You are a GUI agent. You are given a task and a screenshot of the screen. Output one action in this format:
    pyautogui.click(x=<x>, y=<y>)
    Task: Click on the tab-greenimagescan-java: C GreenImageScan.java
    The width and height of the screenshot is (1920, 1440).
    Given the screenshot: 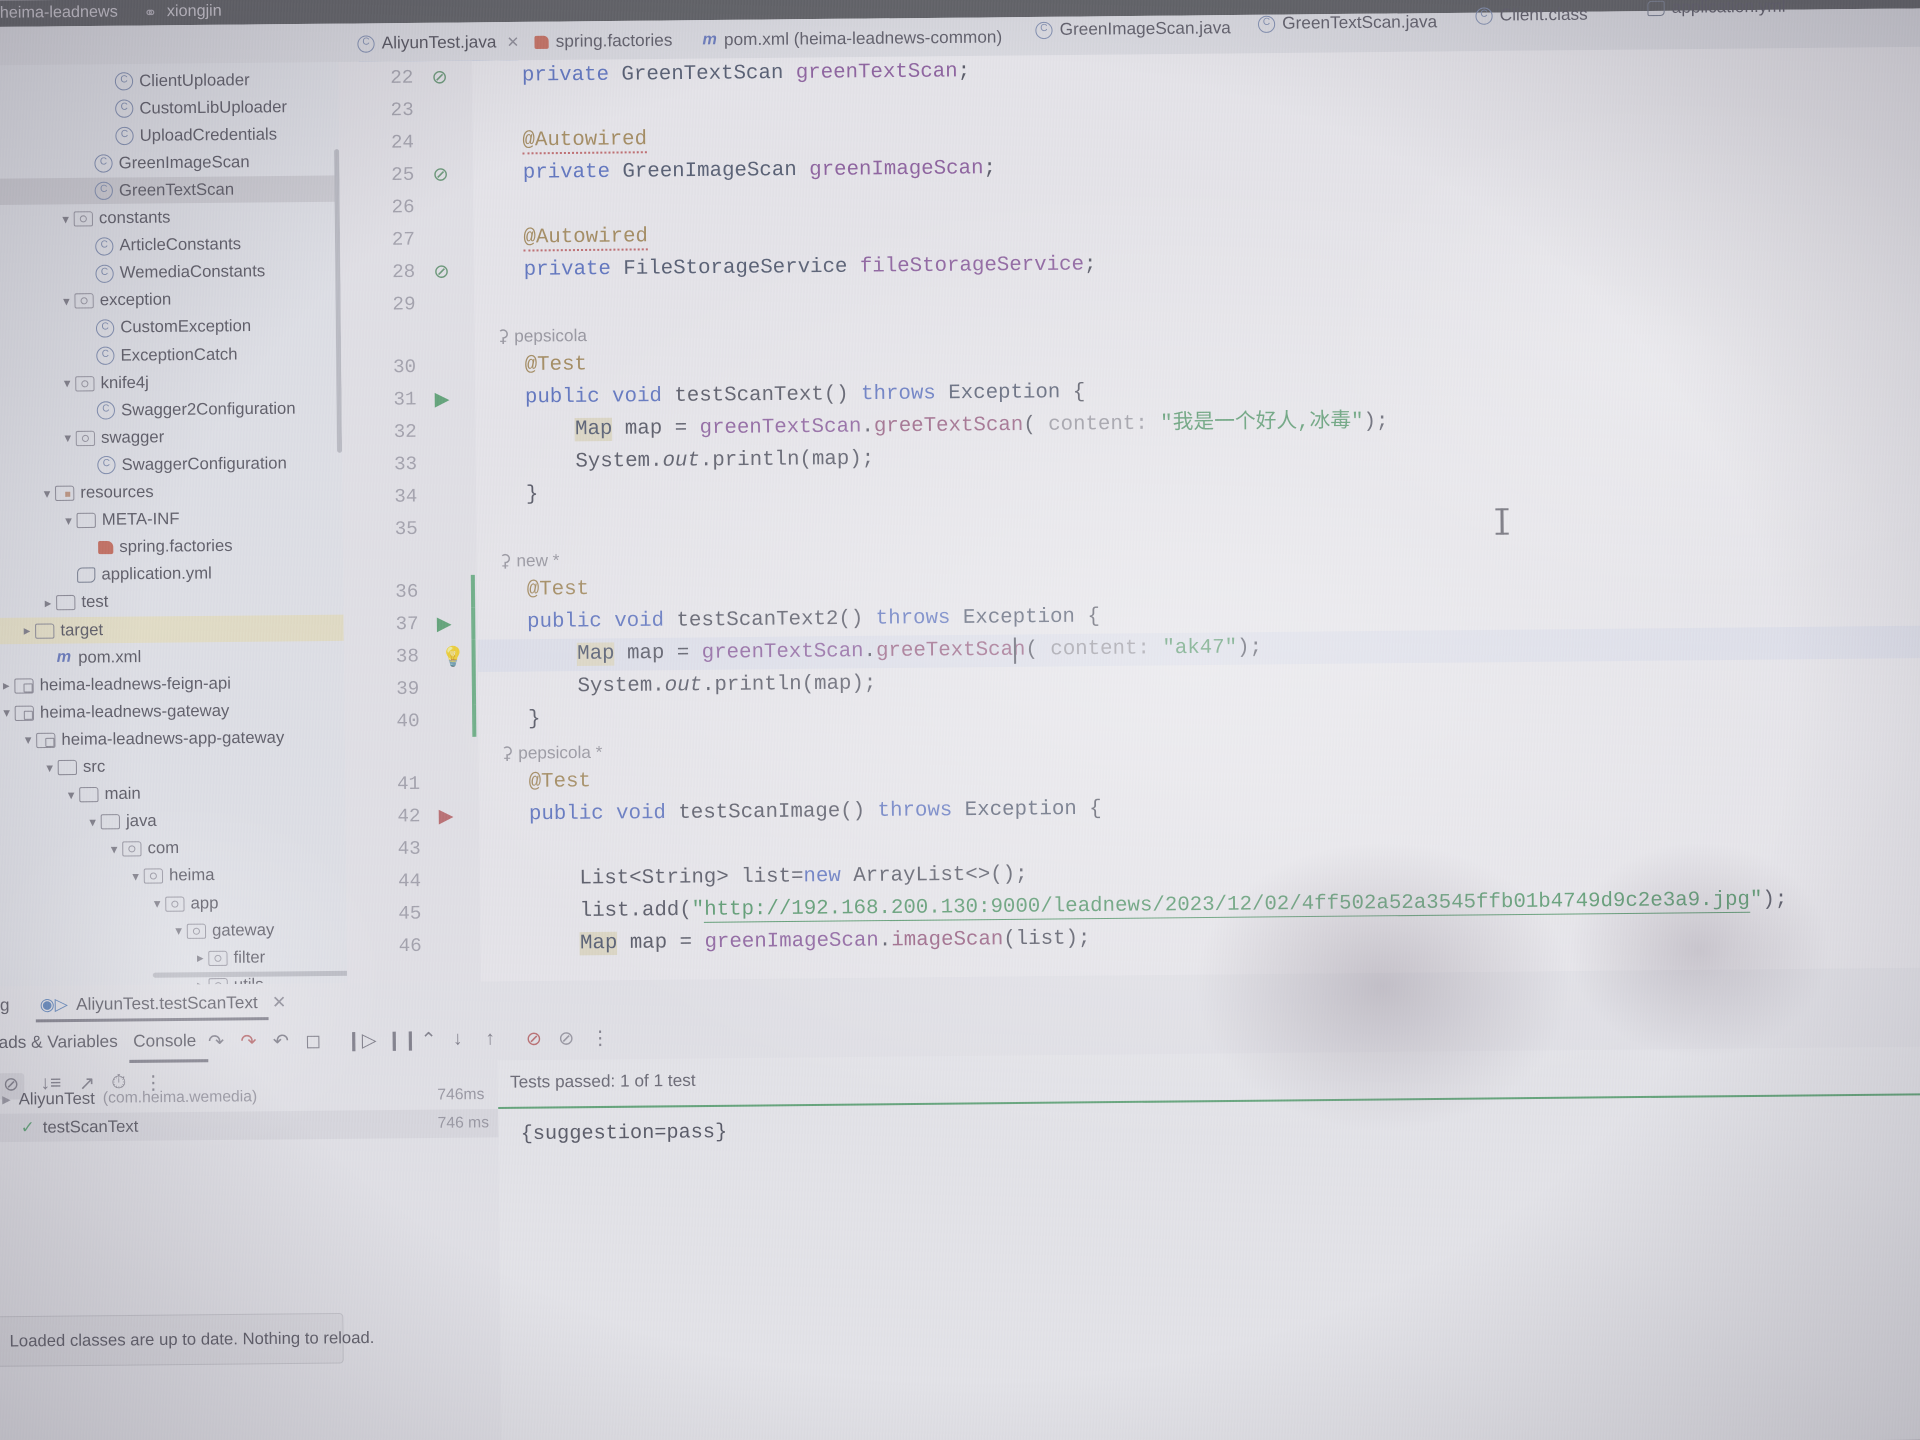 What is the action you would take?
    pyautogui.click(x=1133, y=29)
    